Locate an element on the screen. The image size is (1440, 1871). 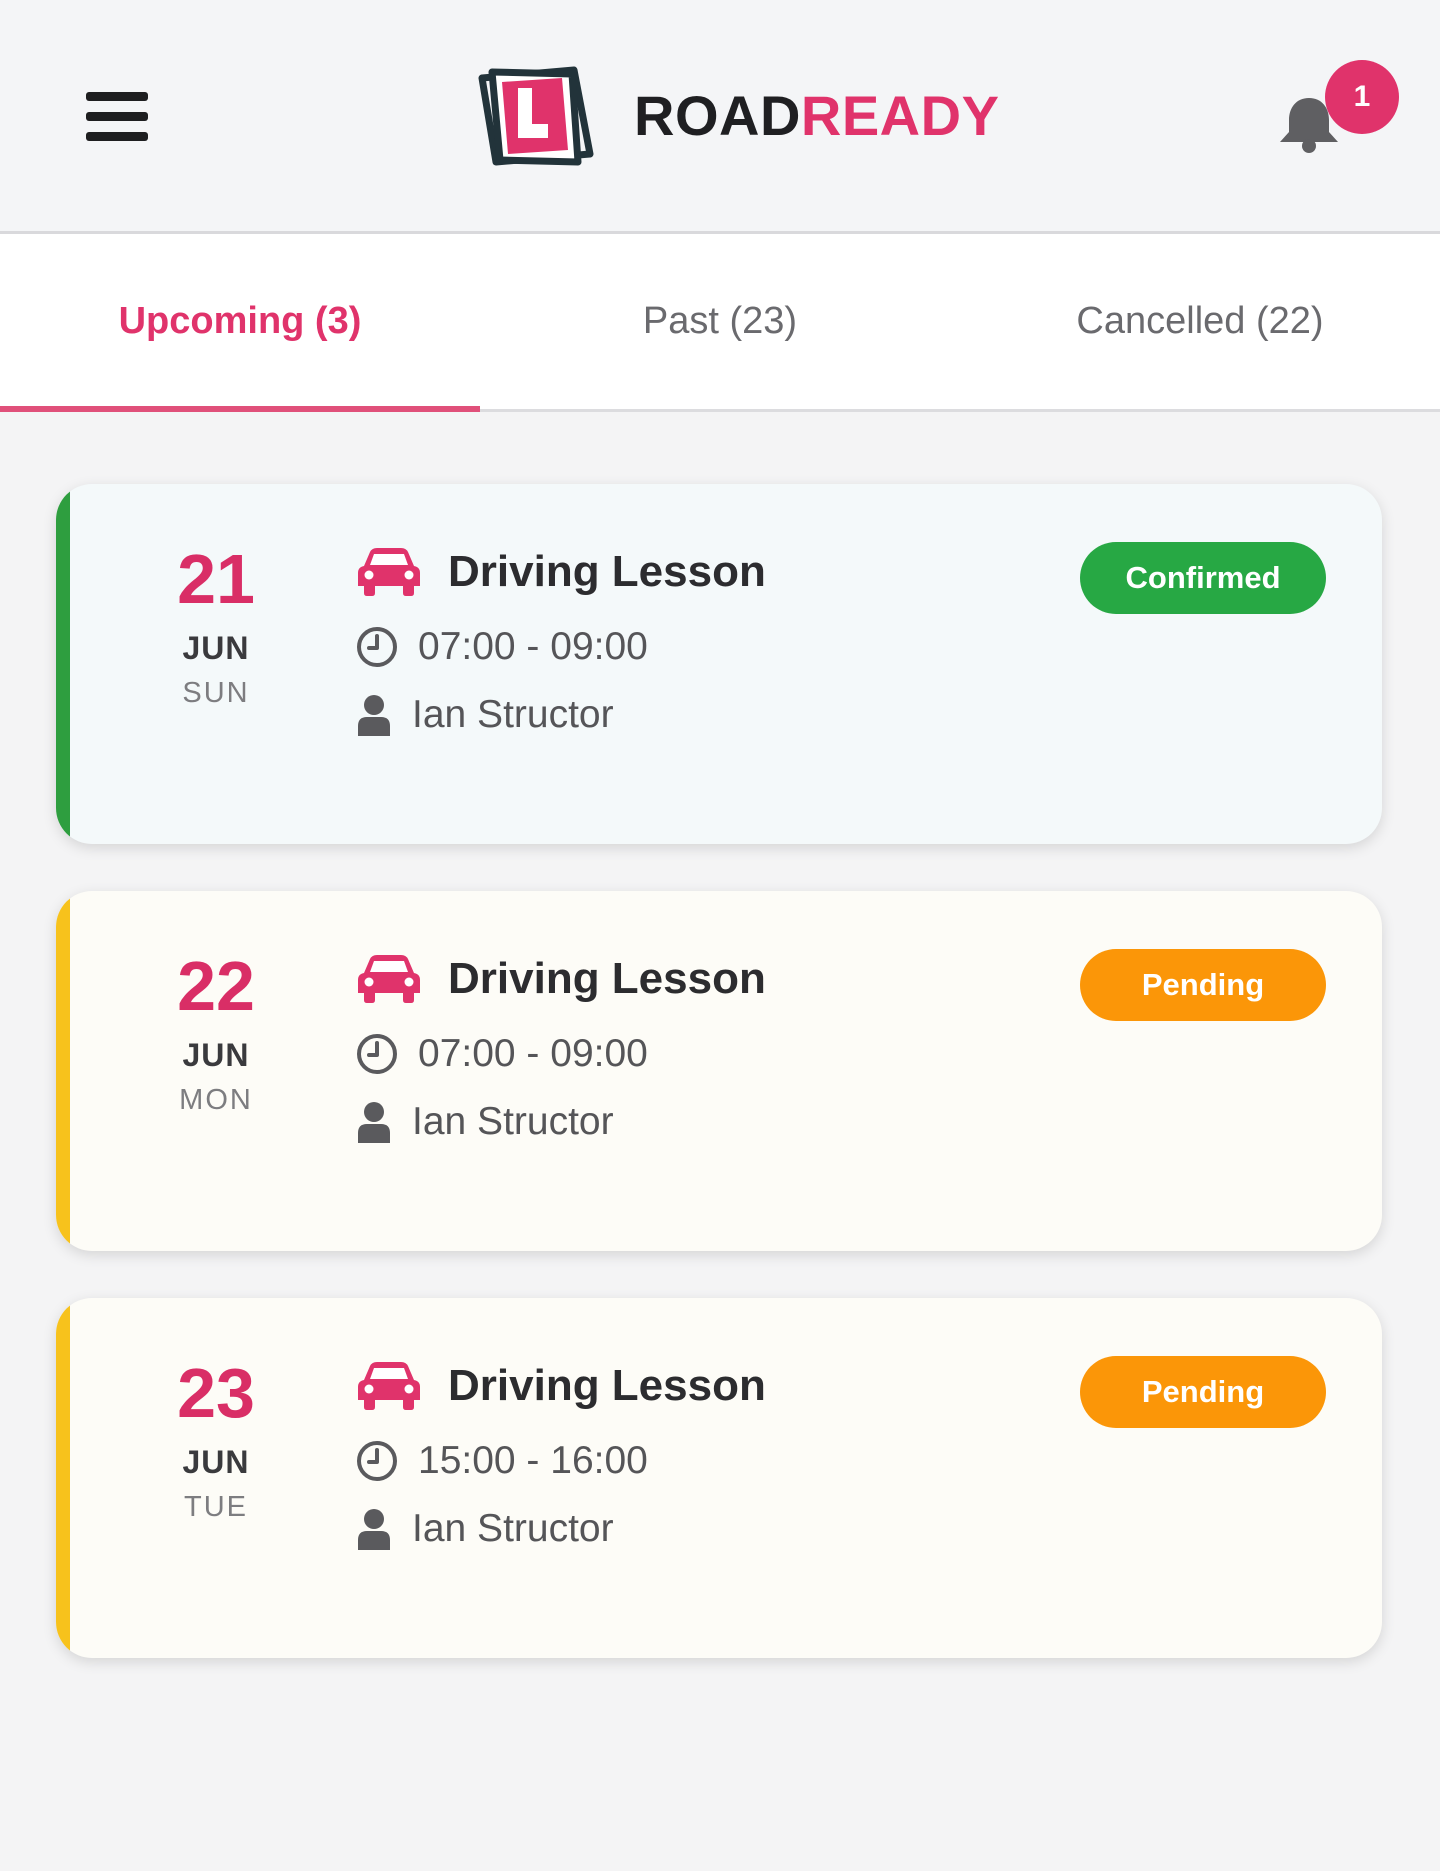
lesson-tabs: Upcoming (3) Past (23) Cancelled (22) is located at coordinates (720, 323).